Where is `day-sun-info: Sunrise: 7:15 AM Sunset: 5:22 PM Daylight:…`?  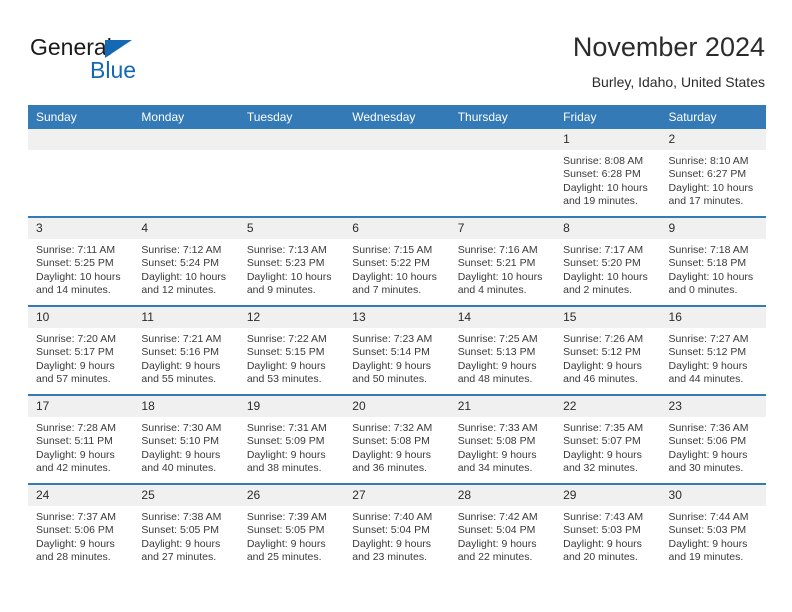
day-sun-info: Sunrise: 7:15 AM Sunset: 5:22 PM Daylight:… is located at coordinates (396, 268).